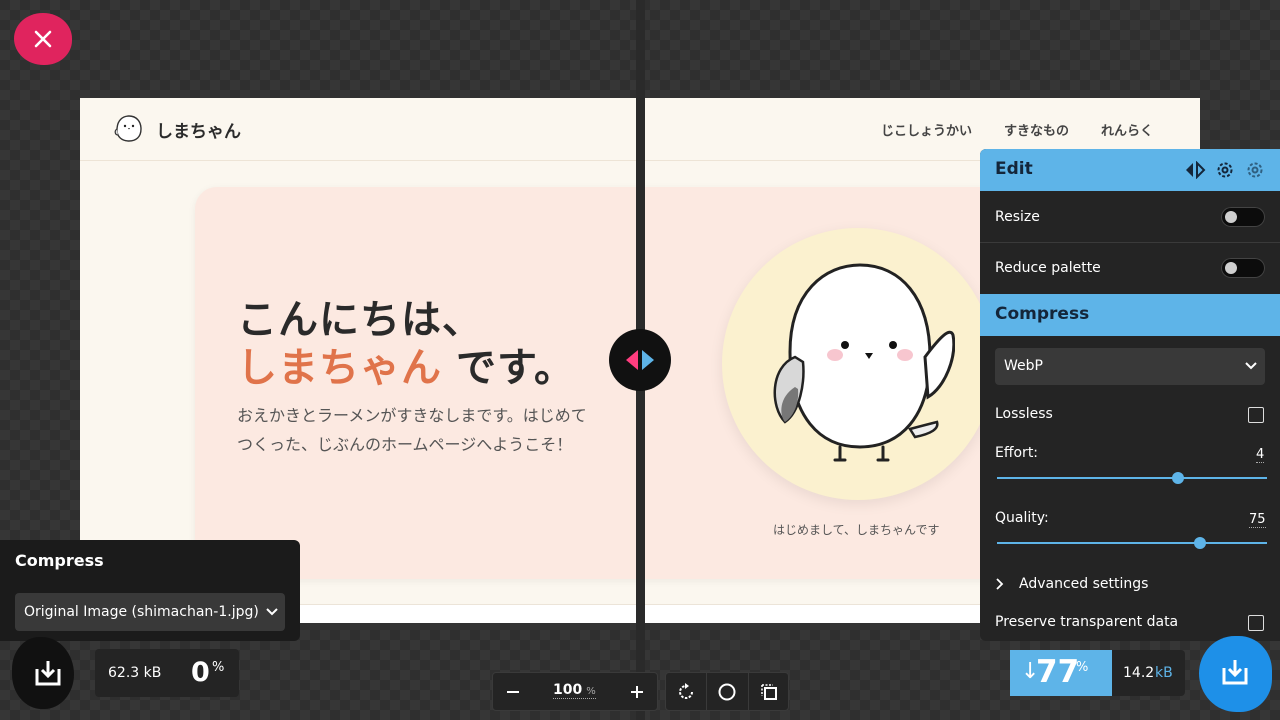 The image size is (1280, 720). Describe the element at coordinates (1042, 314) in the screenshot. I see `compress-title: Compress` at that location.